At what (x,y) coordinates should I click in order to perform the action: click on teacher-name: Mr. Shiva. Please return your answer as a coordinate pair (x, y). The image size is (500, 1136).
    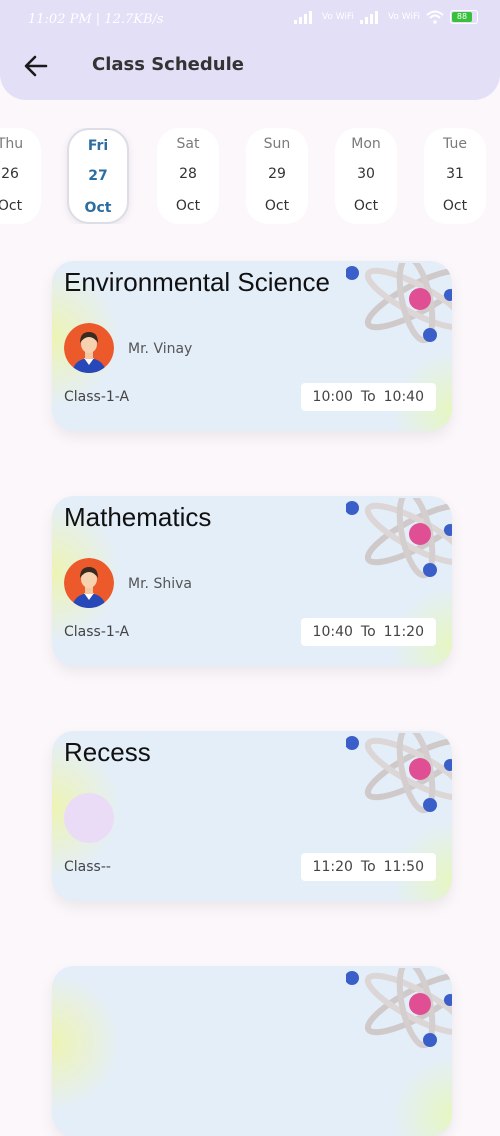
    Looking at the image, I should click on (160, 584).